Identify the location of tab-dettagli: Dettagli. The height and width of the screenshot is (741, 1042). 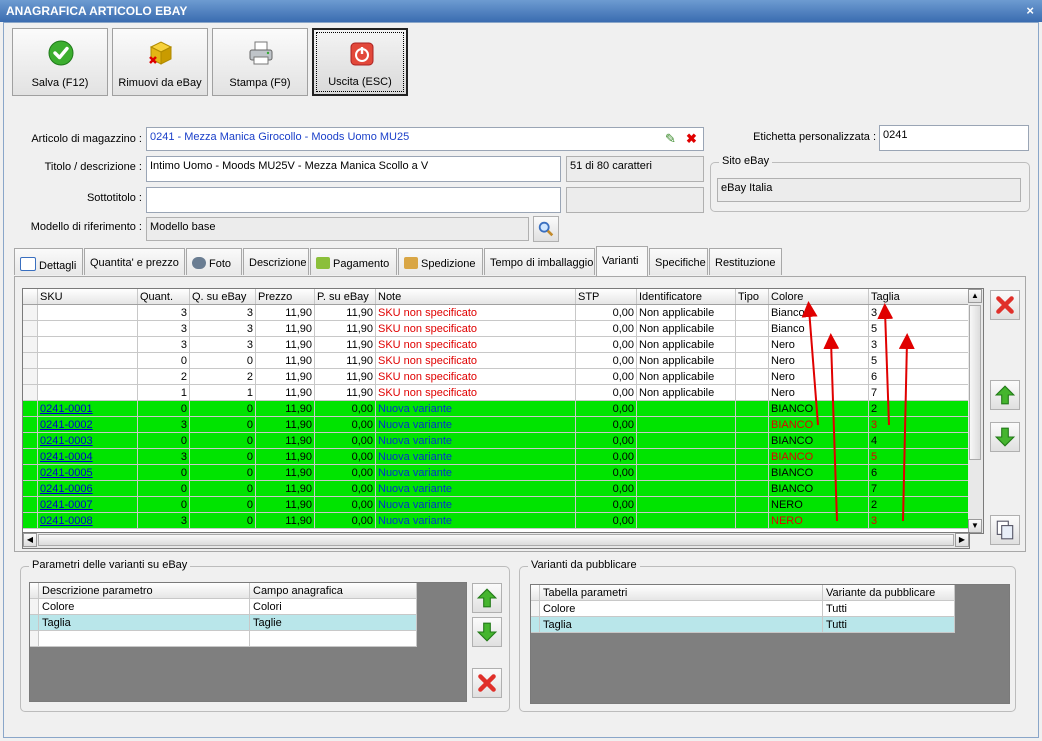
(48, 261).